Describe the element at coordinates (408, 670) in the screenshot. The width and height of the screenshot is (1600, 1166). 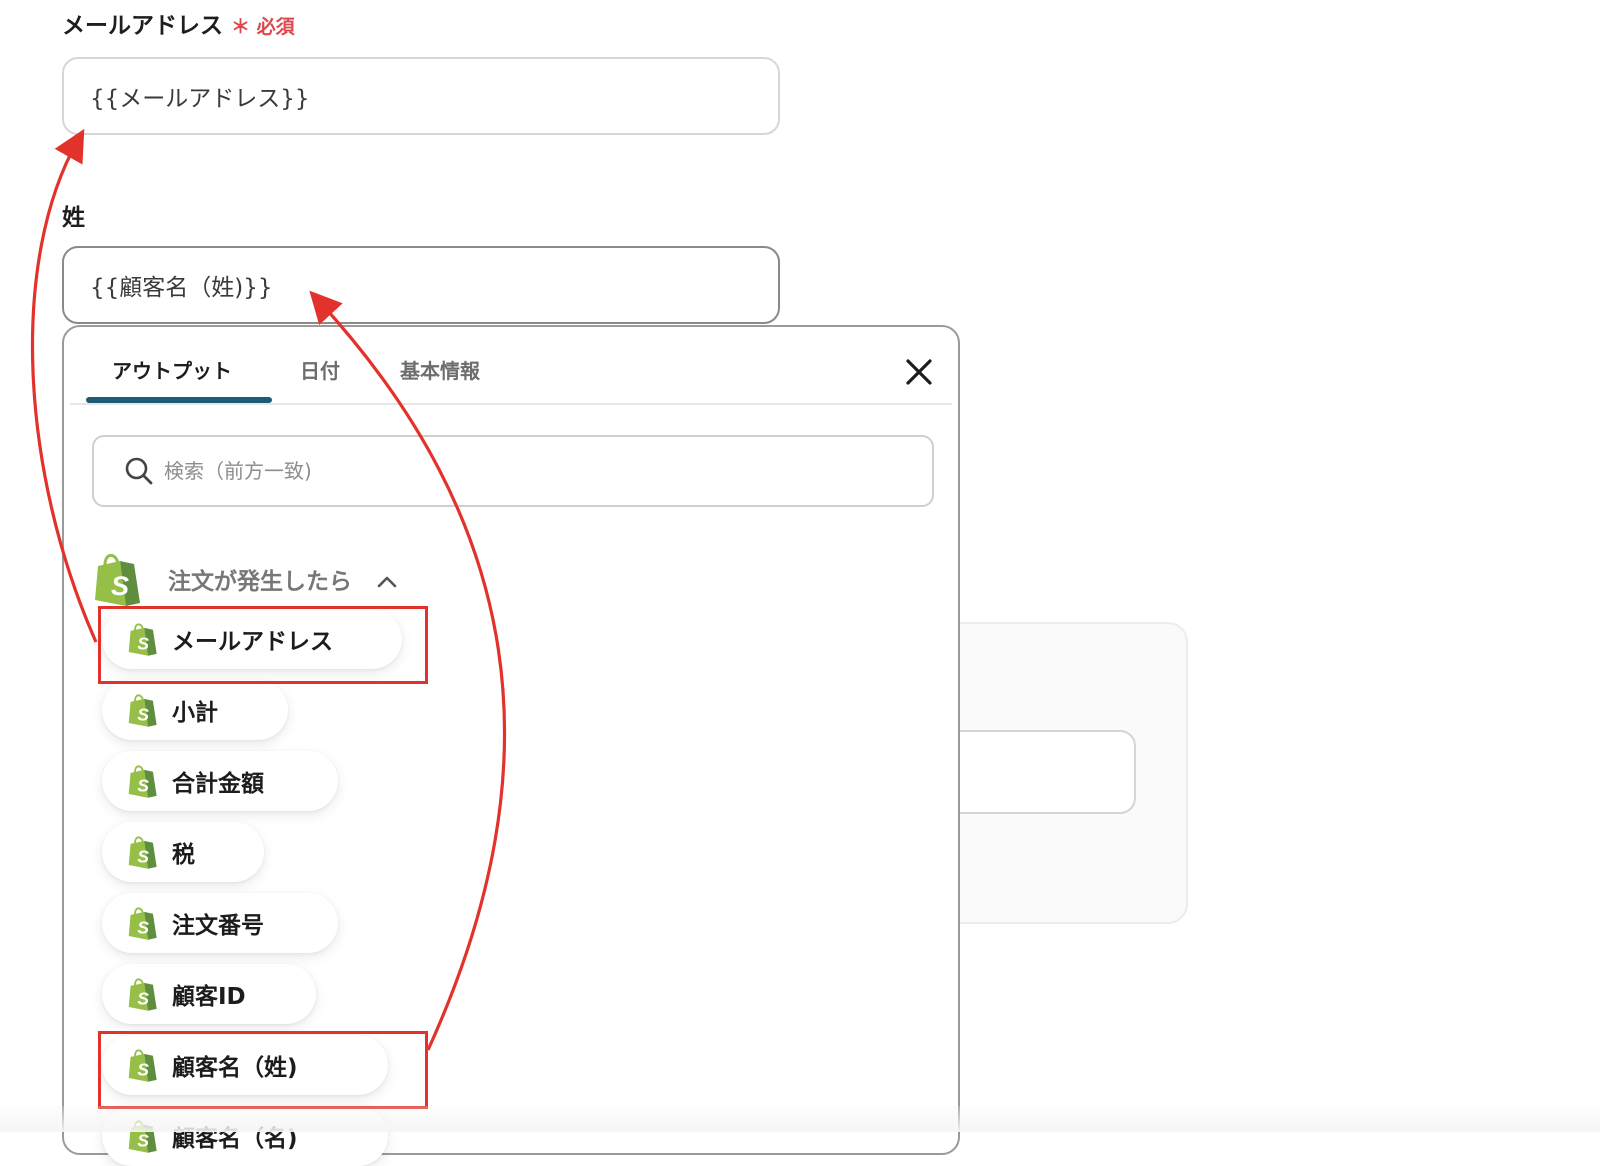
I see `arrow-last-name-to-field` at that location.